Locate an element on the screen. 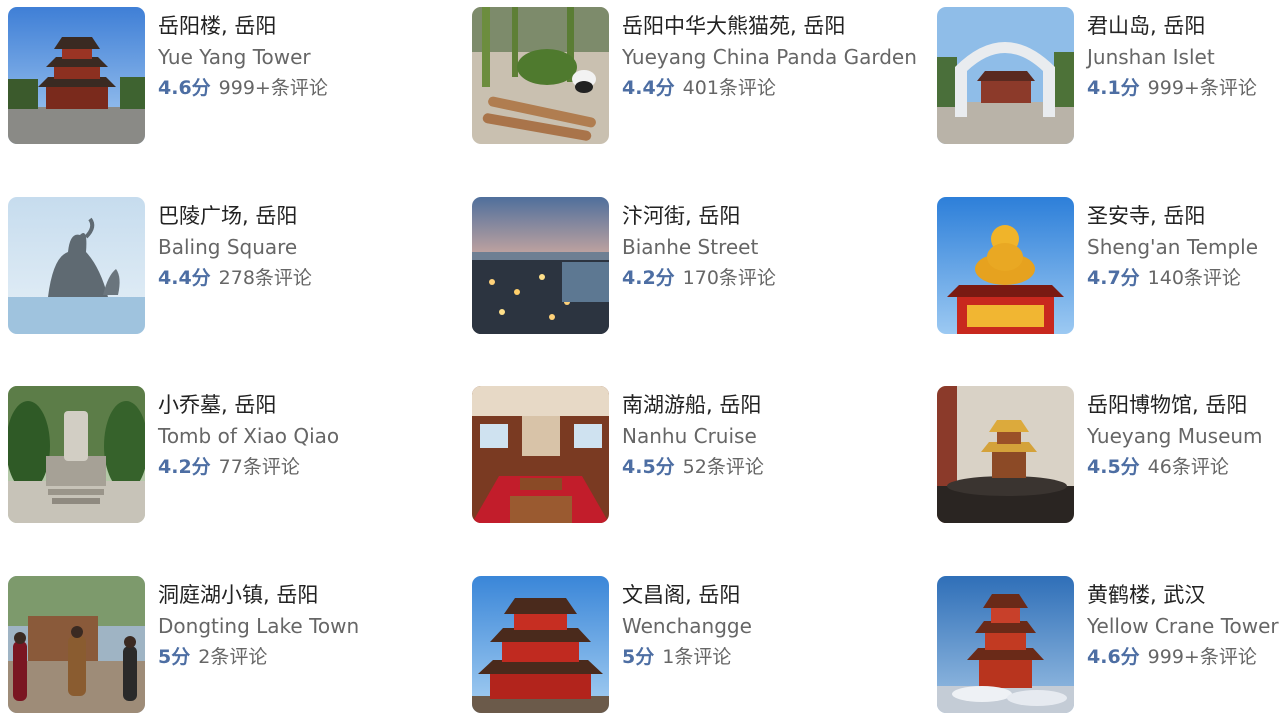 Image resolution: width=1280 pixels, height=722 pixels. attraction-card: 圣安寺, 岳阳 Sheng'an Temple 4.7分 140条评论 is located at coordinates (1108, 267).